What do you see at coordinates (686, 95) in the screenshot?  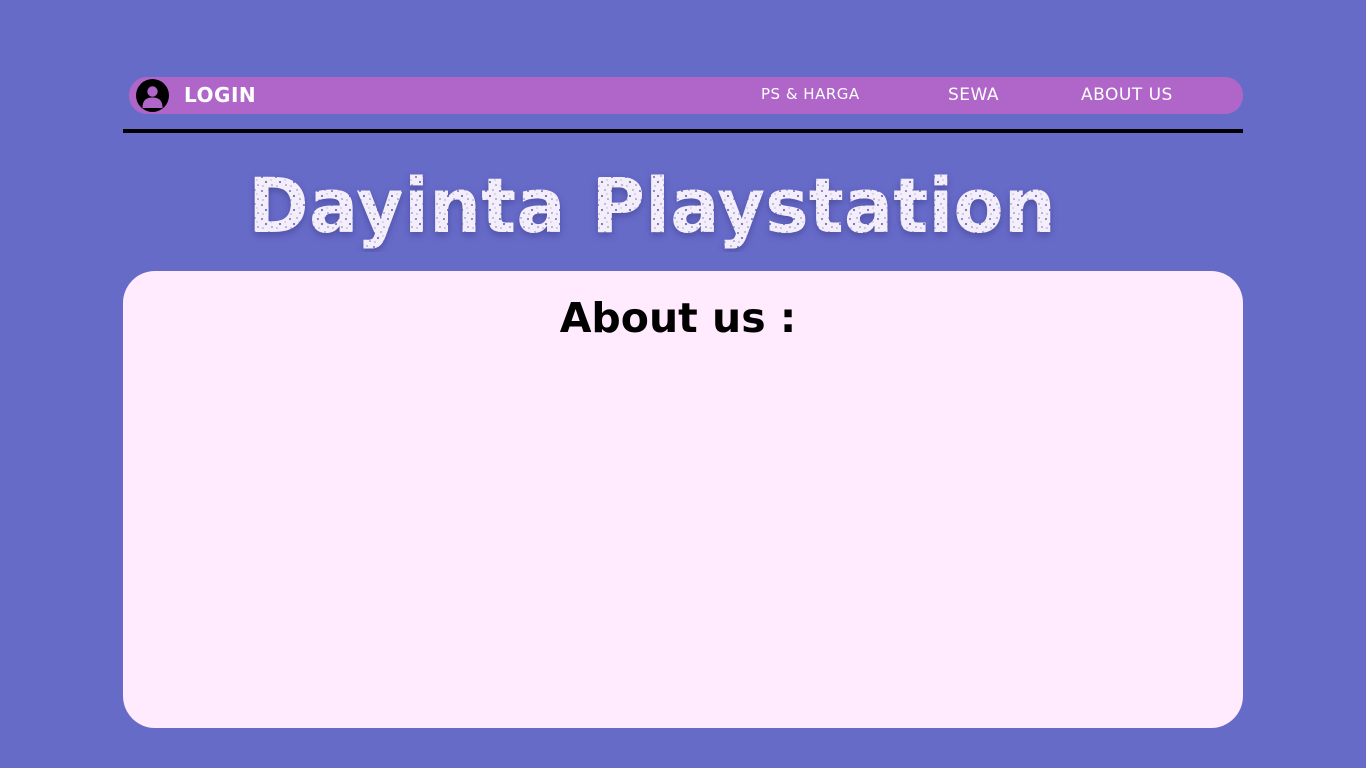 I see `top-navbar: LOGIN PS & HARGA SEWA ABOUT US` at bounding box center [686, 95].